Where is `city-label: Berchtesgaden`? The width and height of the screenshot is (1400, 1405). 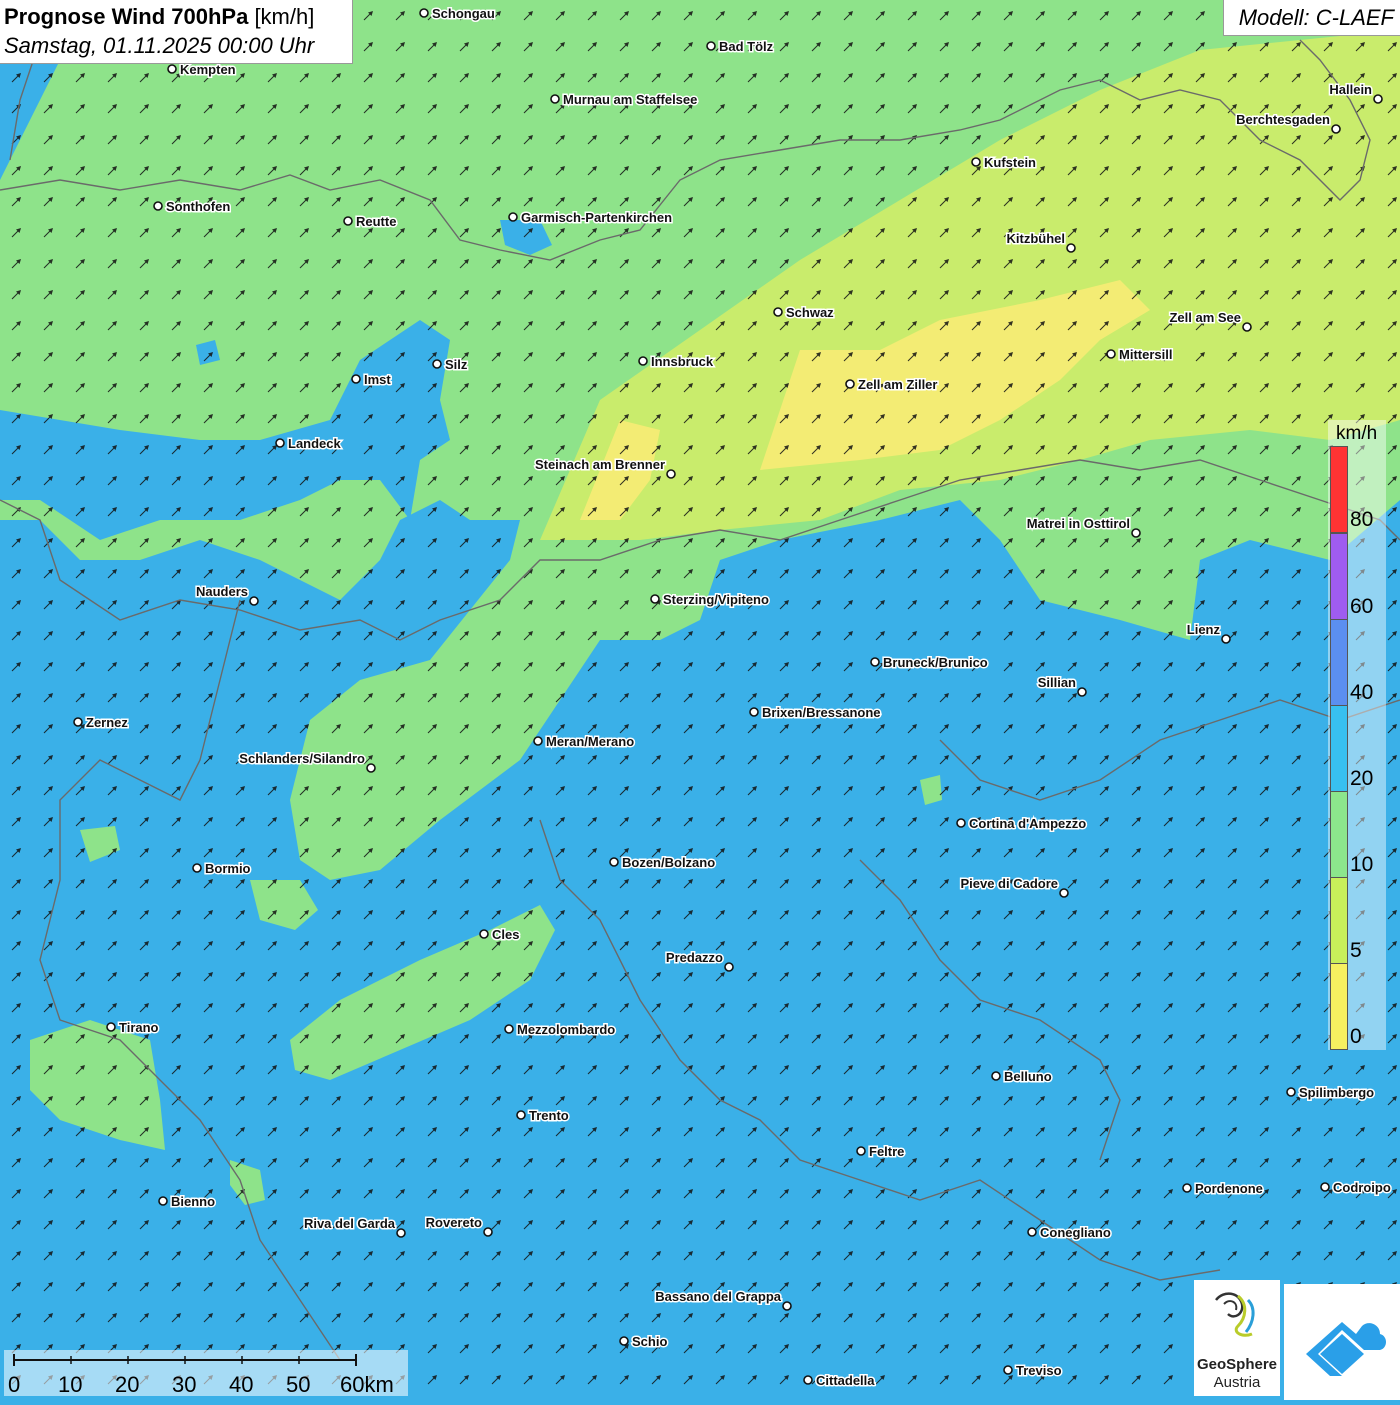 city-label: Berchtesgaden is located at coordinates (1283, 119).